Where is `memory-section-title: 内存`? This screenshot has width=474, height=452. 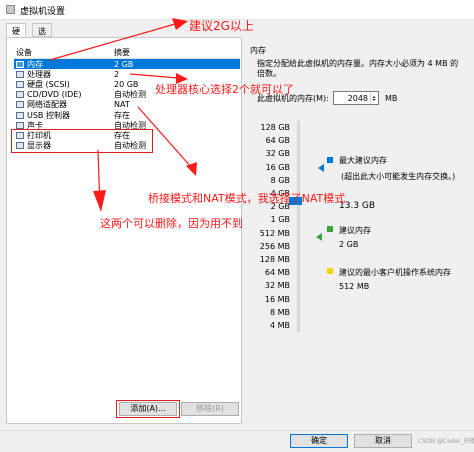 memory-section-title: 内存 is located at coordinates (258, 50).